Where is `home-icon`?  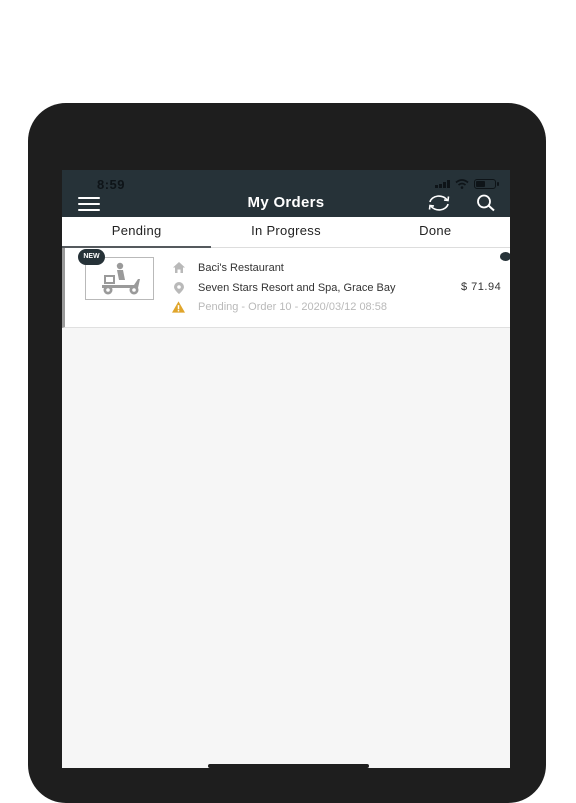
home-icon is located at coordinates (178, 267).